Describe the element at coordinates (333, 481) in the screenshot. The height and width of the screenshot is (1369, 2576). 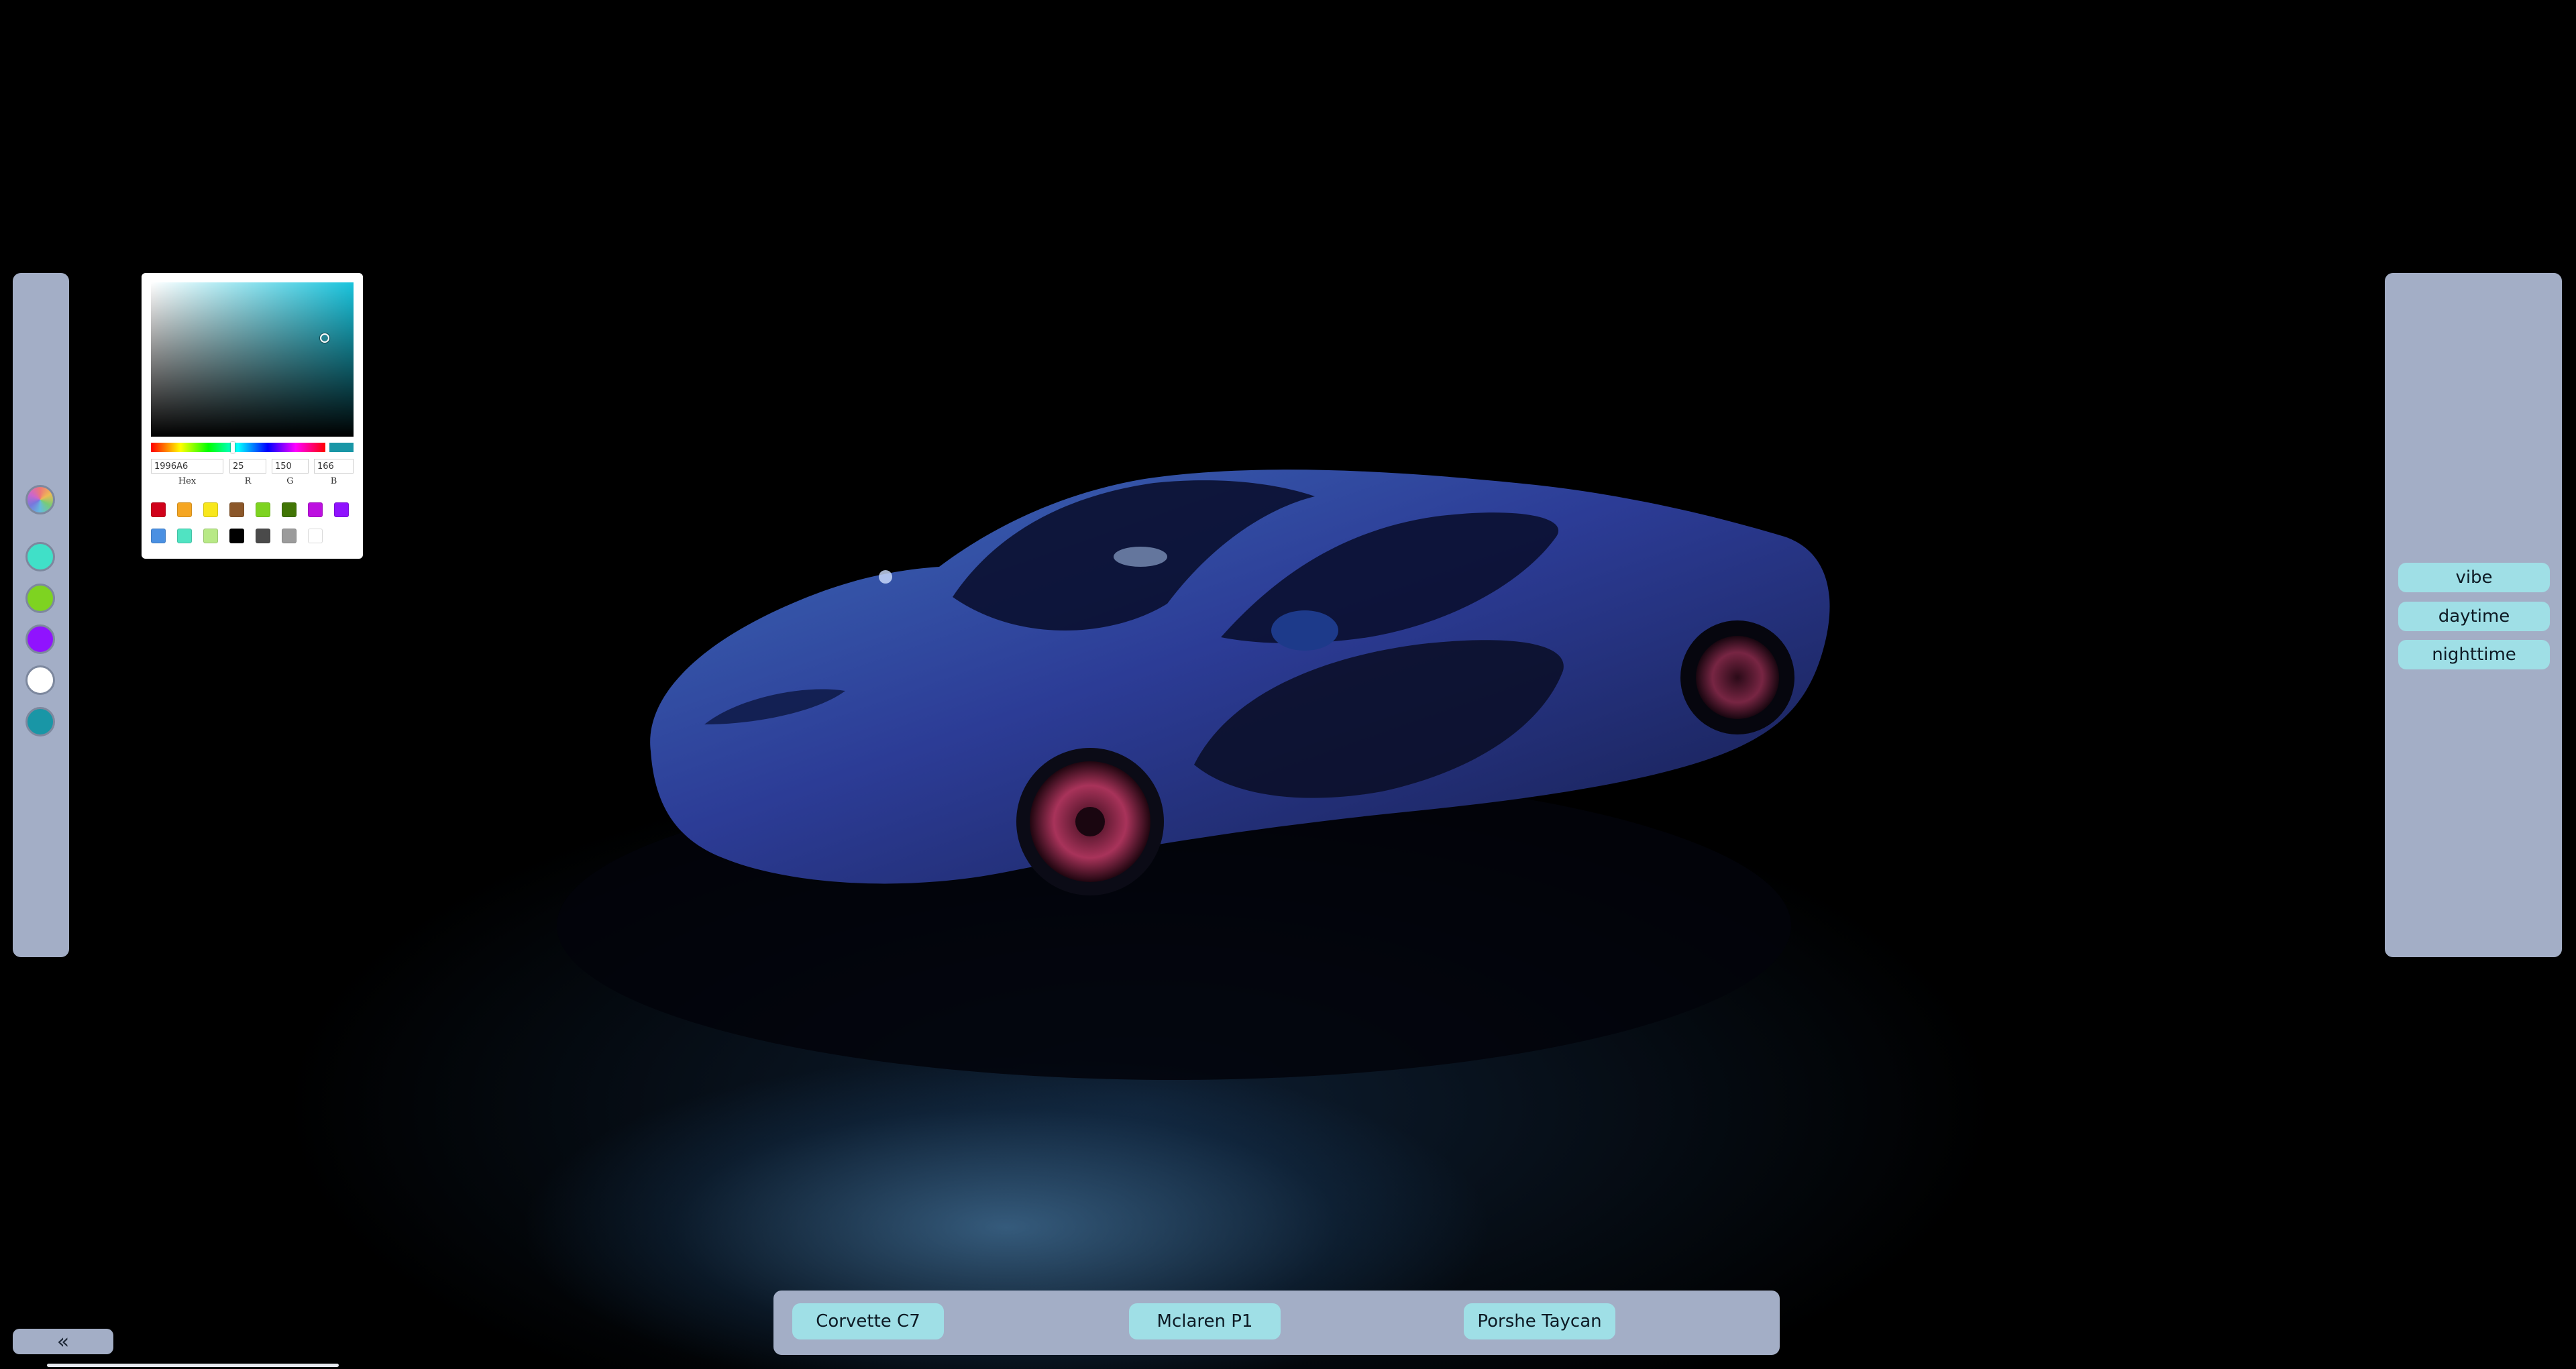
I see `b-label: B` at that location.